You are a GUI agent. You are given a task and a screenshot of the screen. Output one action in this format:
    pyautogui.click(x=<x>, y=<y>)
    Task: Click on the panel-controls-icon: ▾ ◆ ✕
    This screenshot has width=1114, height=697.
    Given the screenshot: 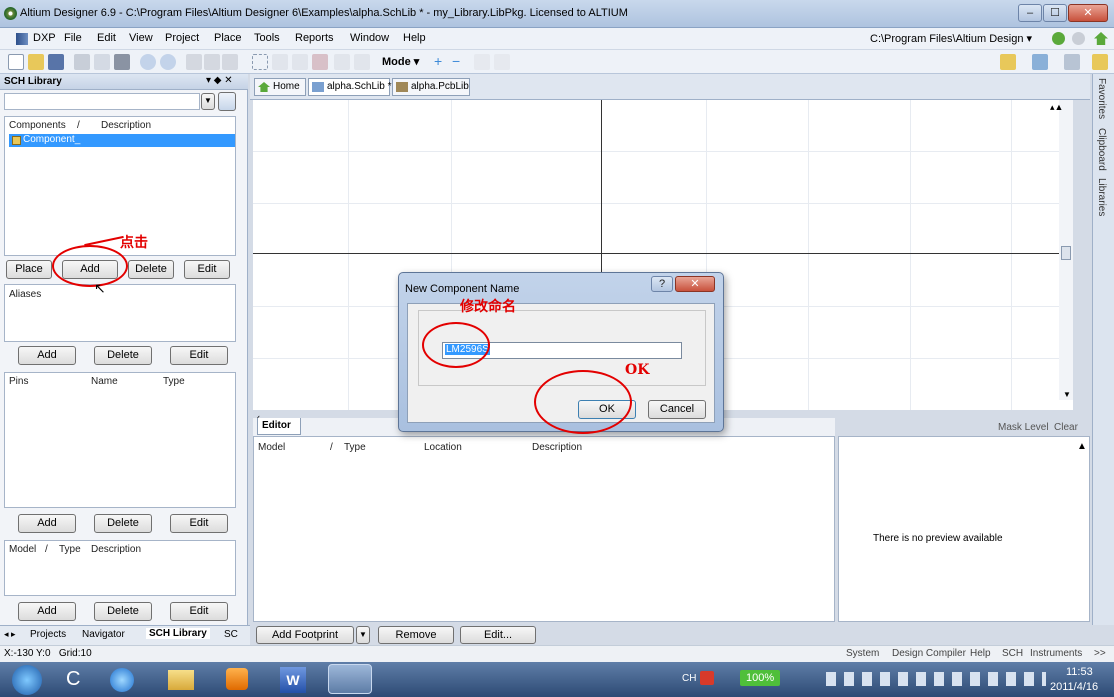 What is the action you would take?
    pyautogui.click(x=219, y=80)
    